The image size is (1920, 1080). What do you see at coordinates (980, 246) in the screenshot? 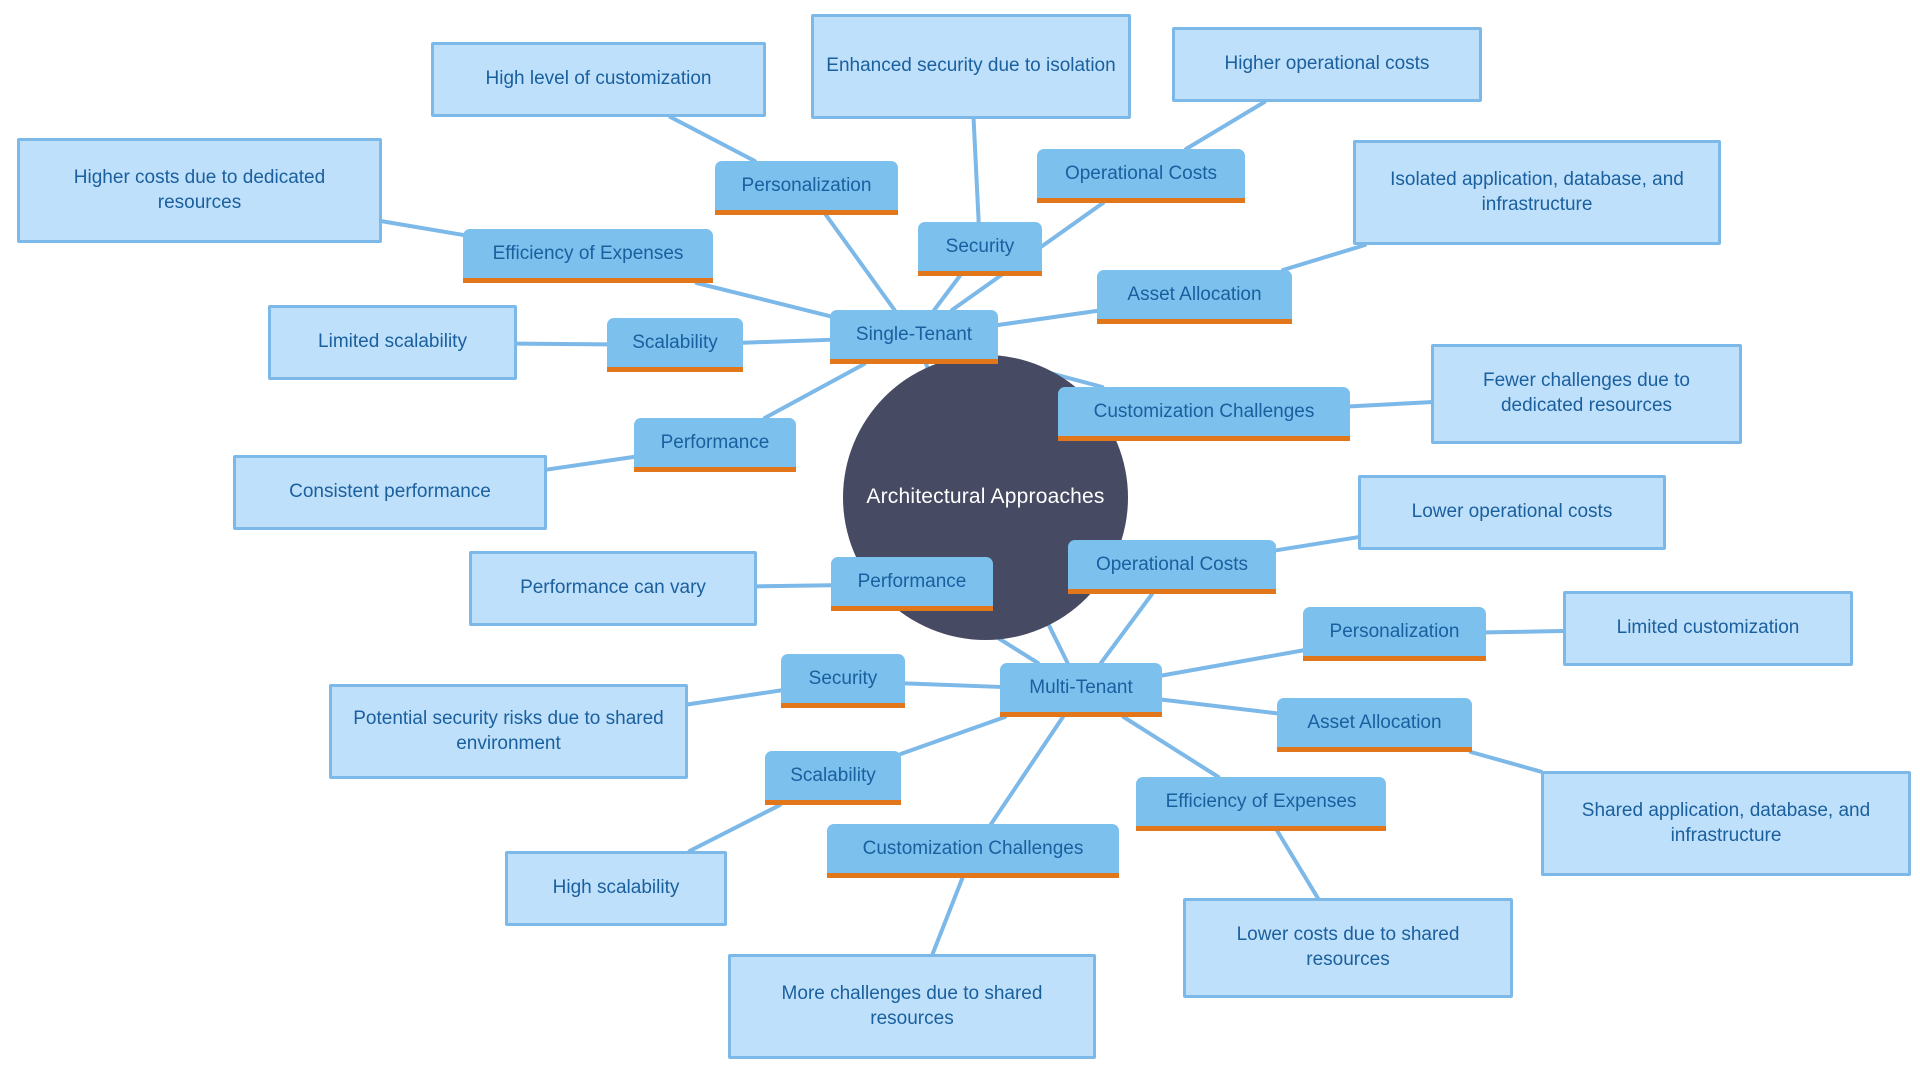
I see `branch-node-st-security-label: Security` at bounding box center [980, 246].